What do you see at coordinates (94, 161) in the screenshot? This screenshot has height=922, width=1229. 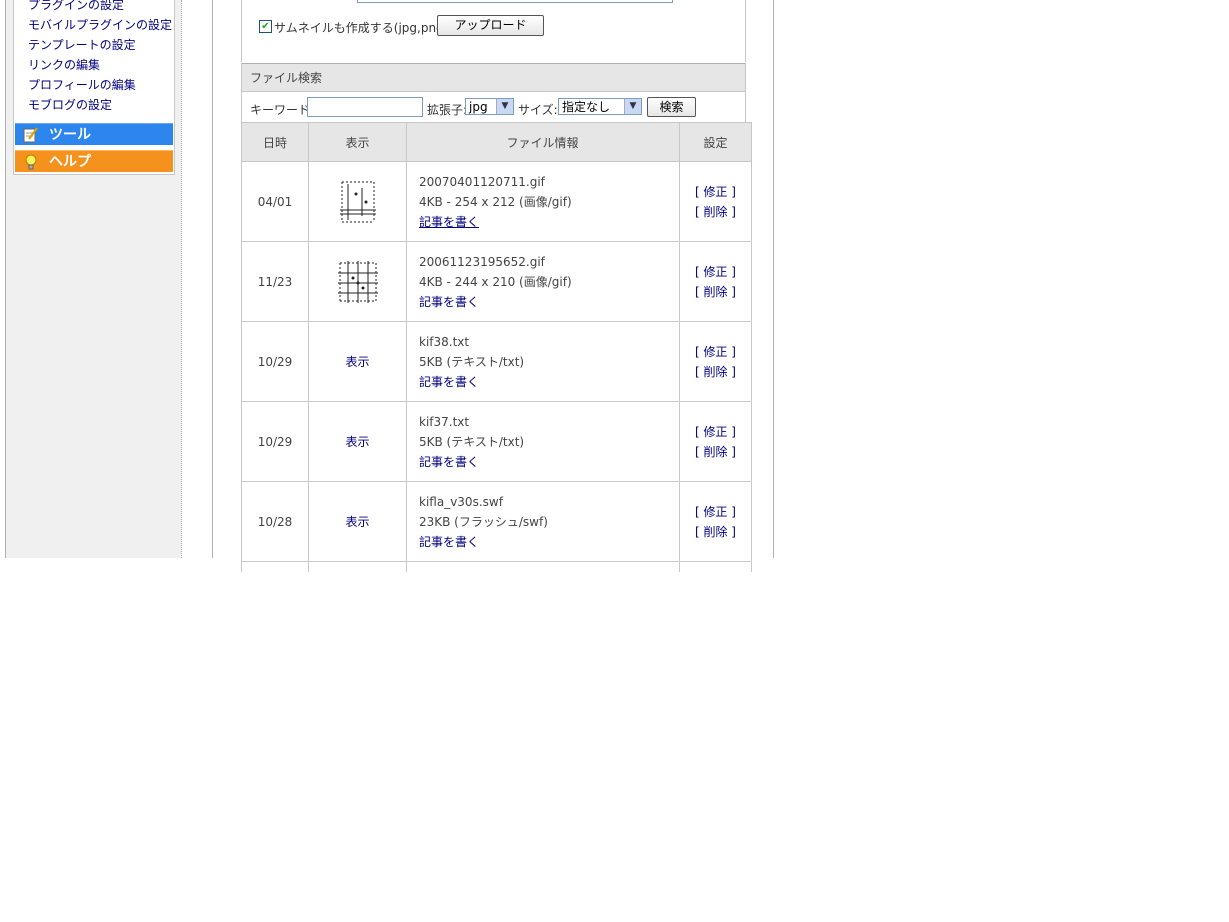 I see `nav-help-button: ヘルプ` at bounding box center [94, 161].